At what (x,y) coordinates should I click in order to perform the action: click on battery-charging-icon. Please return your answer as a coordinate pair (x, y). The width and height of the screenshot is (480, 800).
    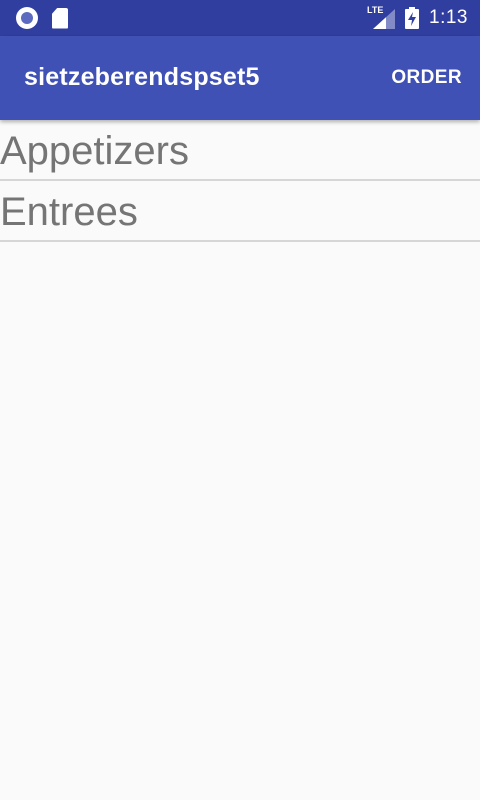
    Looking at the image, I should click on (412, 18).